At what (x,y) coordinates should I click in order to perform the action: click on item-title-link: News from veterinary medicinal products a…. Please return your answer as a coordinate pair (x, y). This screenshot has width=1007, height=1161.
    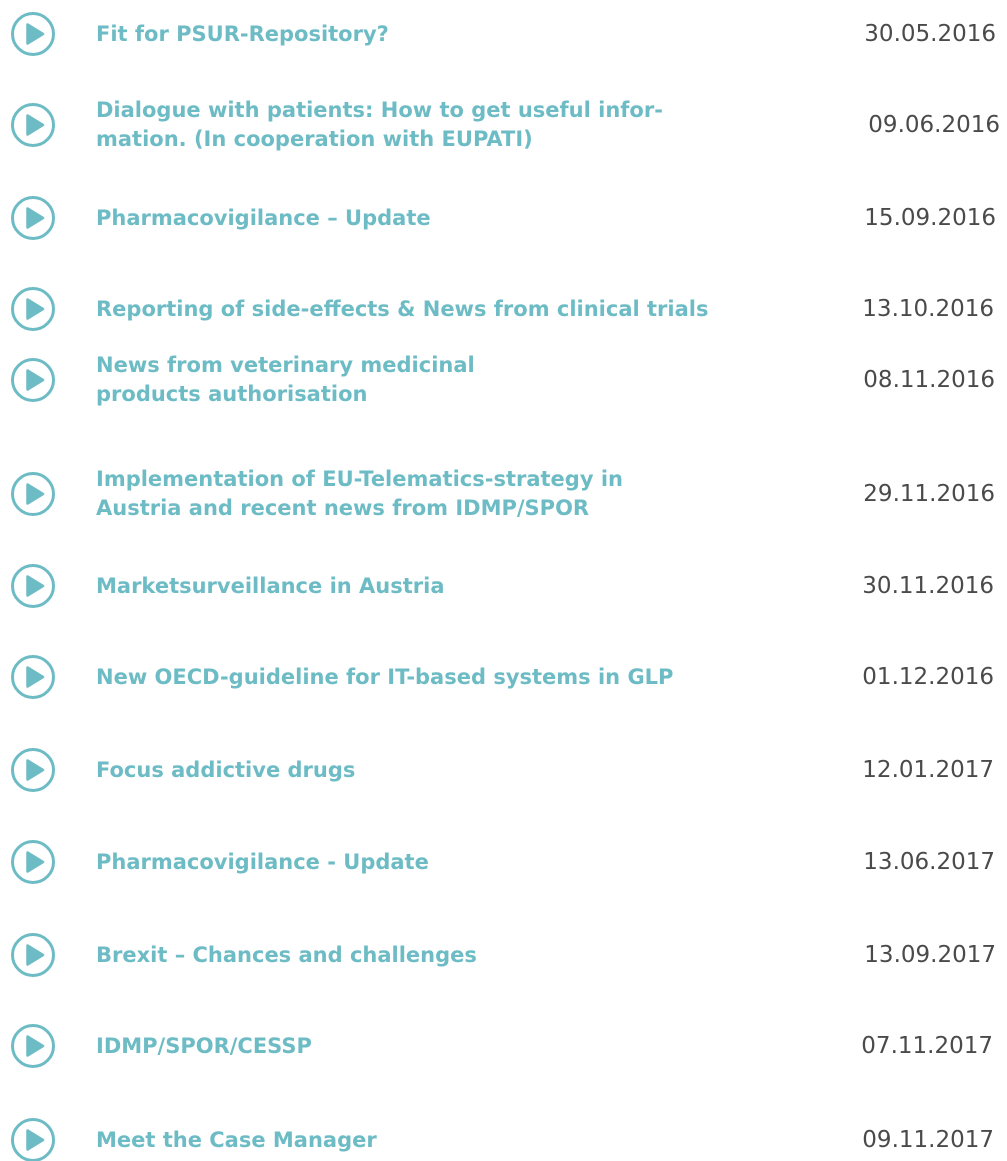
    Looking at the image, I should click on (446, 380).